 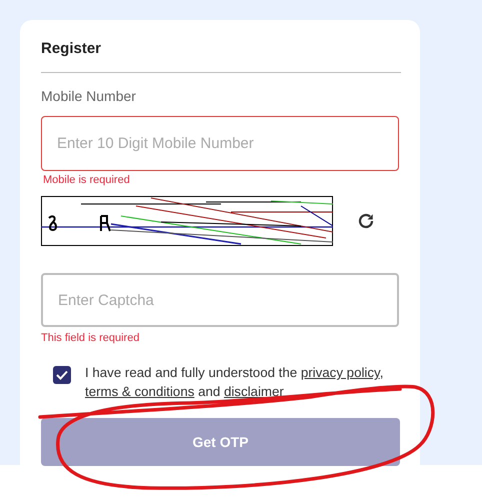 What do you see at coordinates (254, 391) in the screenshot?
I see `policy-link: disclaimer` at bounding box center [254, 391].